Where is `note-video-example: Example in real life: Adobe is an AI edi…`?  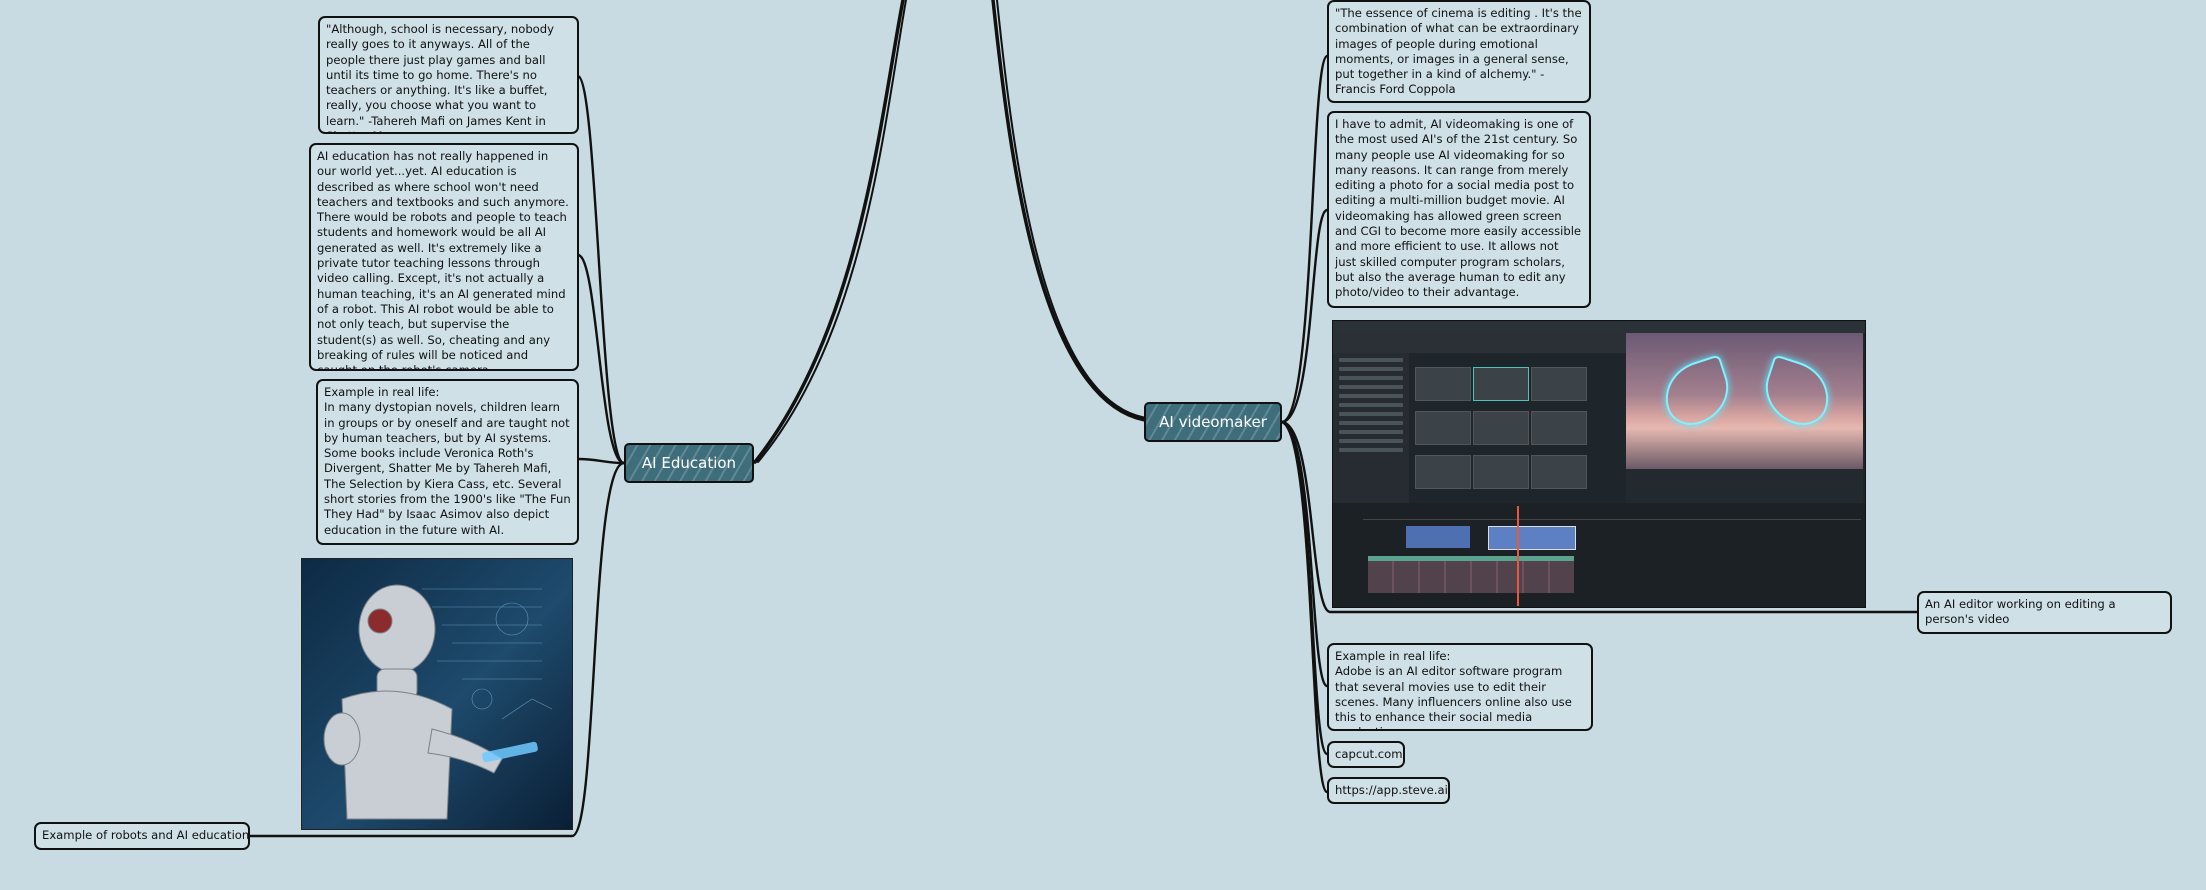
note-video-example: Example in real life: Adobe is an AI edi… is located at coordinates (1460, 687).